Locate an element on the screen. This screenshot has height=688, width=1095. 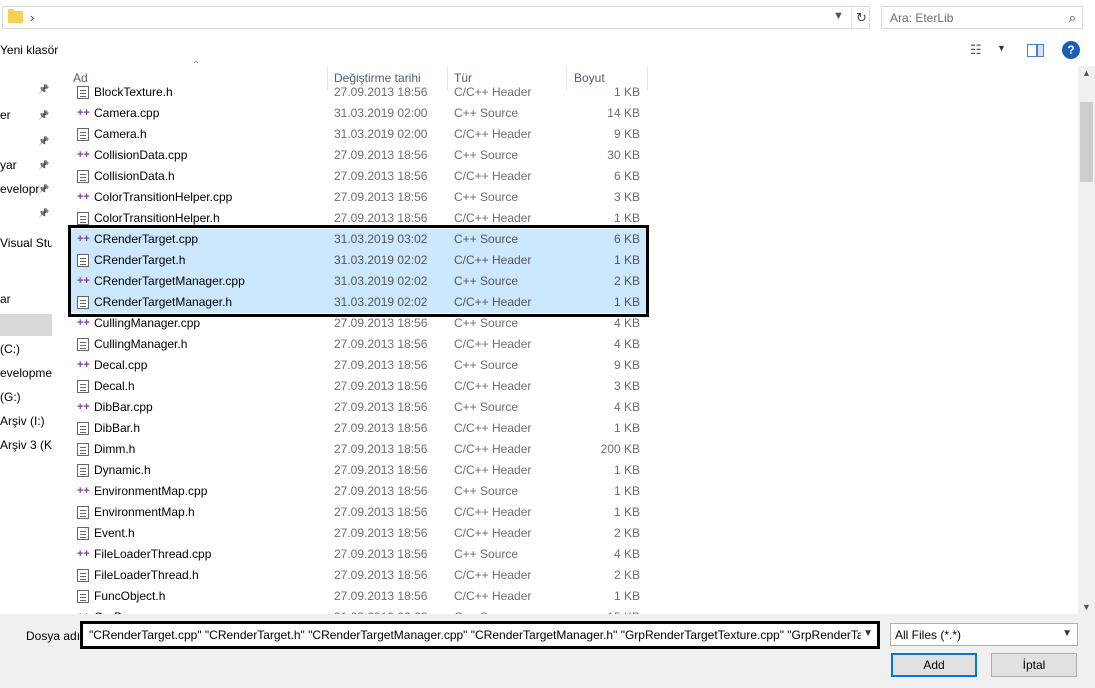
nav-item: yar 📌 is located at coordinates (26, 165).